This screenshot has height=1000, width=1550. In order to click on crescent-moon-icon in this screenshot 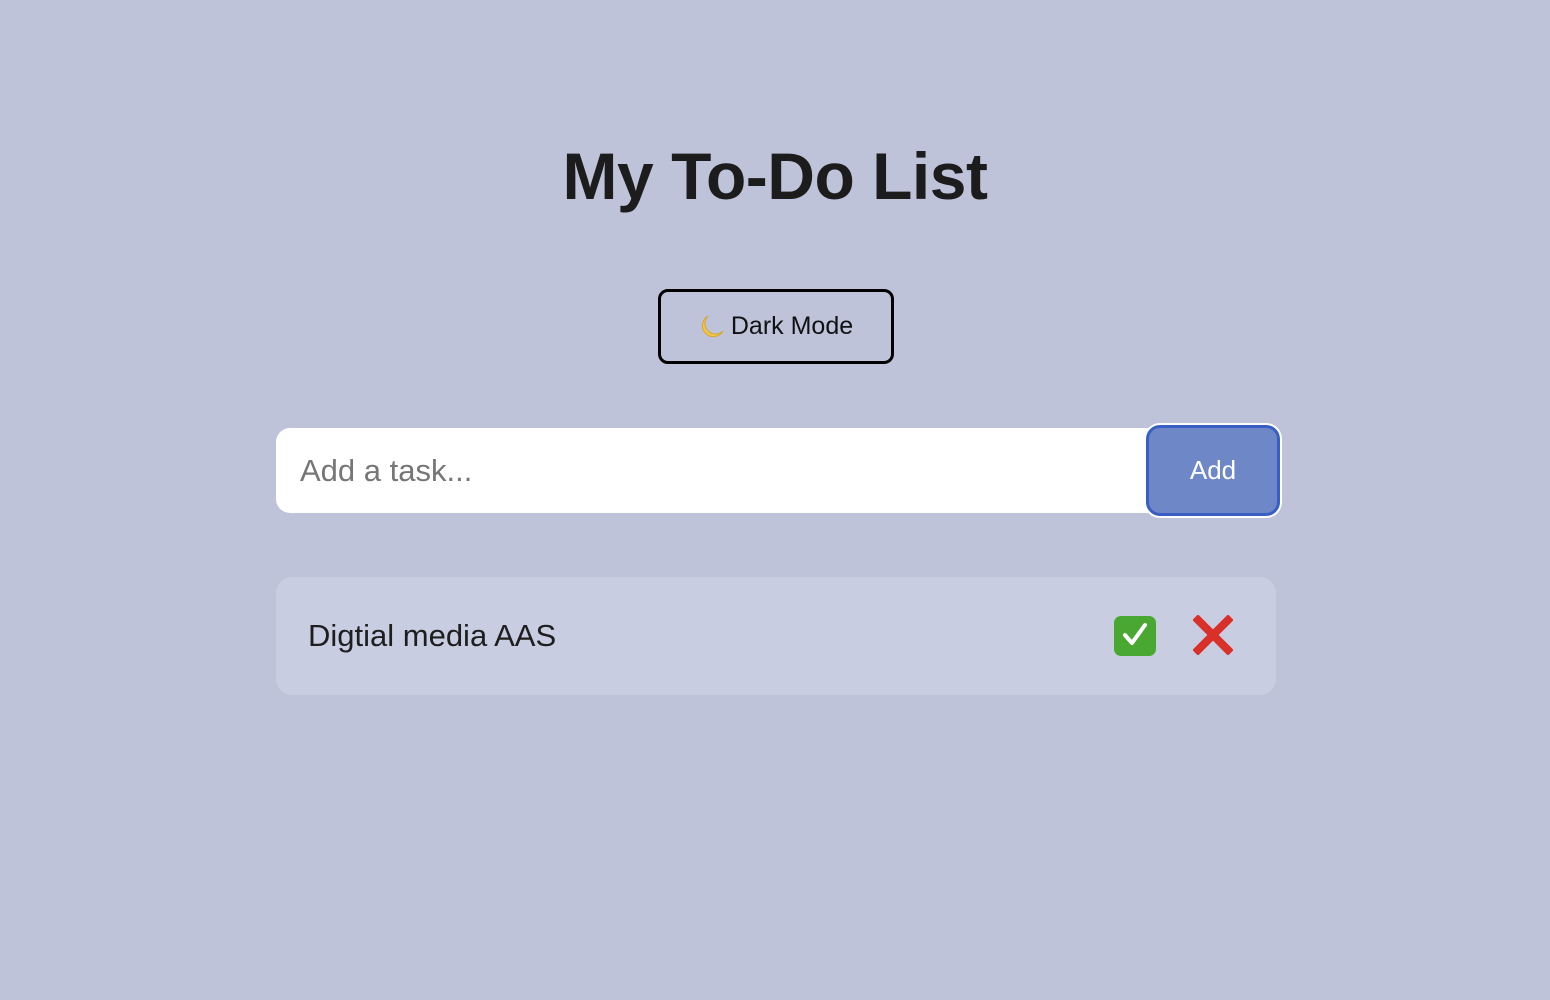, I will do `click(712, 327)`.